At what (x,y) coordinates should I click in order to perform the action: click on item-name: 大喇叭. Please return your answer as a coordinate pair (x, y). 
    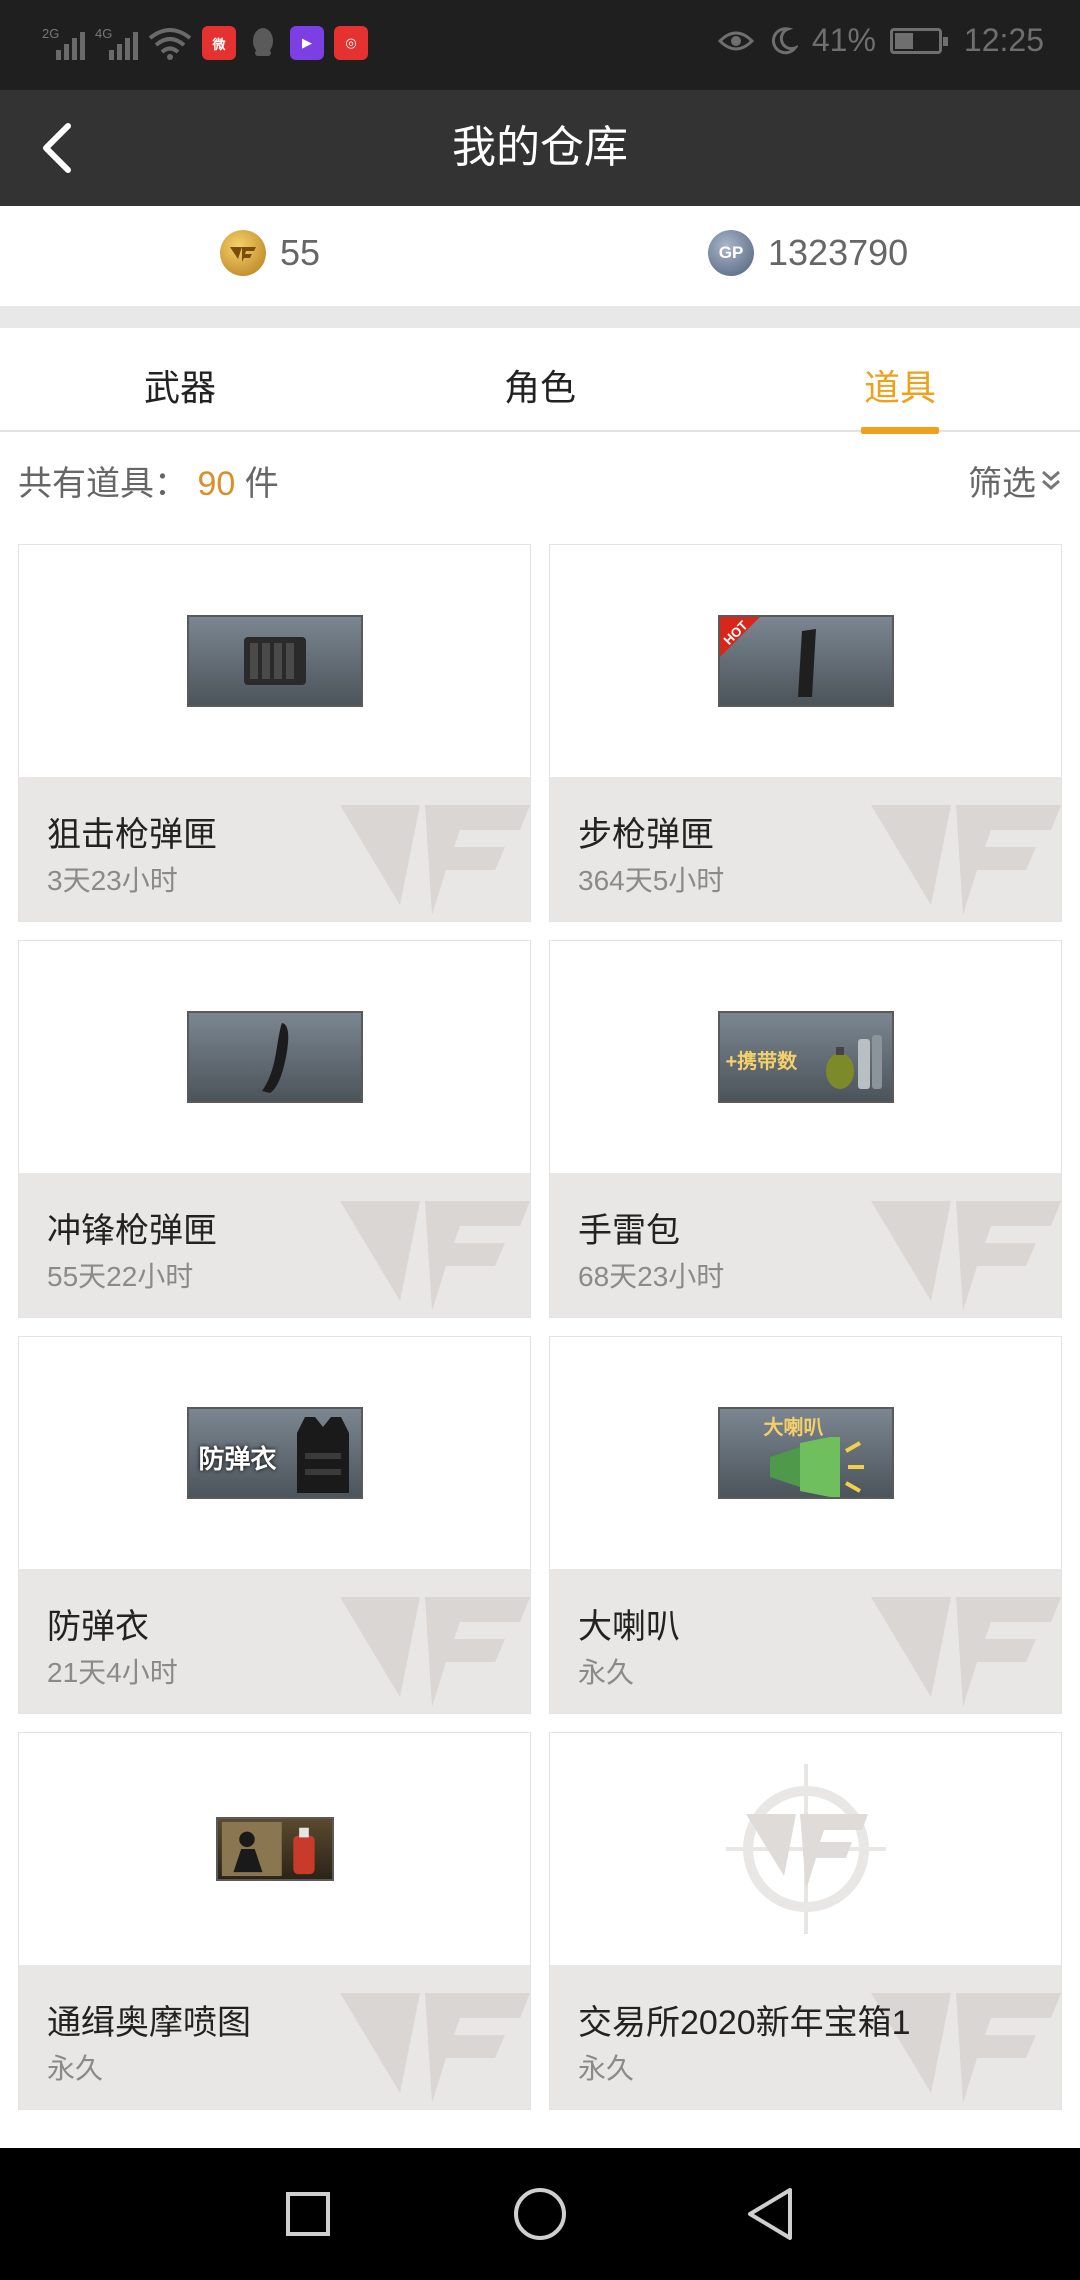
    Looking at the image, I should click on (629, 1627).